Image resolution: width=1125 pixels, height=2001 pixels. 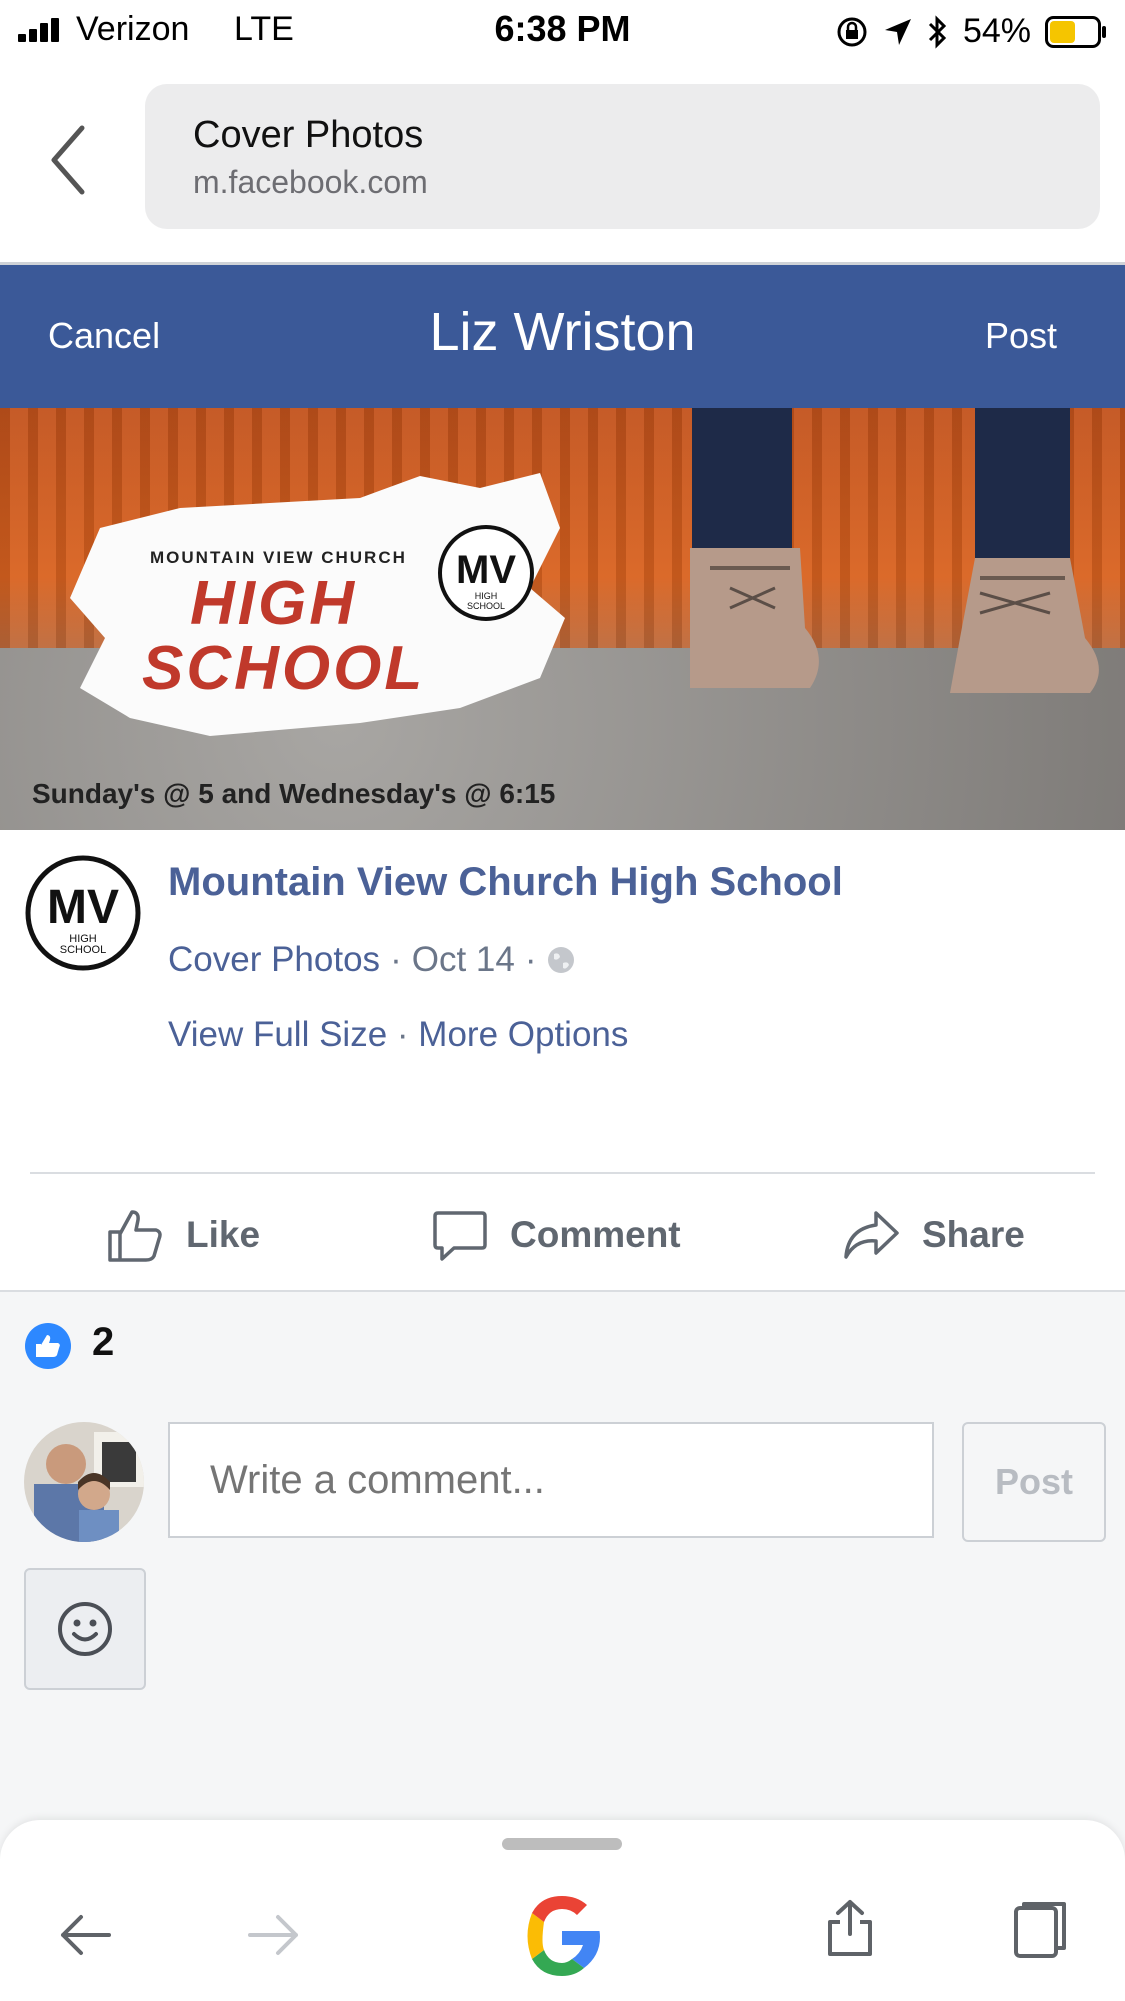 I want to click on back-arrow-icon, so click(x=85, y=1935).